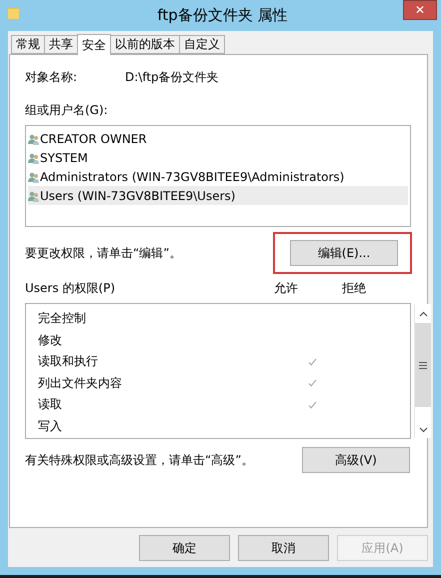 This screenshot has height=578, width=441. Describe the element at coordinates (218, 195) in the screenshot. I see `user-list-item: Users (WIN-73GV8BITEE9\Users)` at that location.